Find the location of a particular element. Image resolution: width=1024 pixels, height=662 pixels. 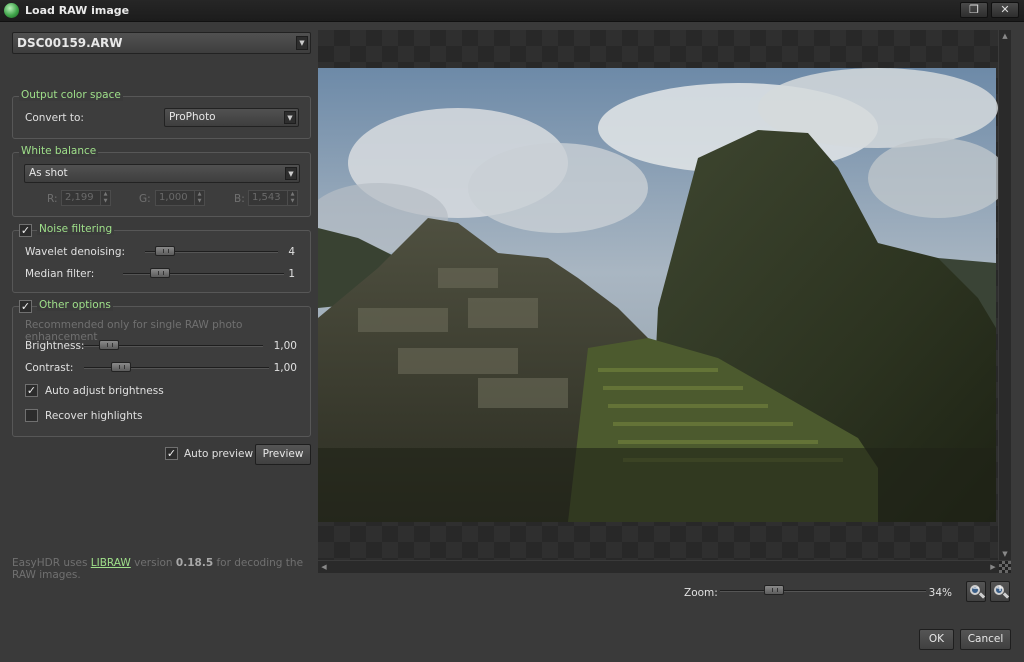

scroll-right-icon: ▶ is located at coordinates (993, 567).